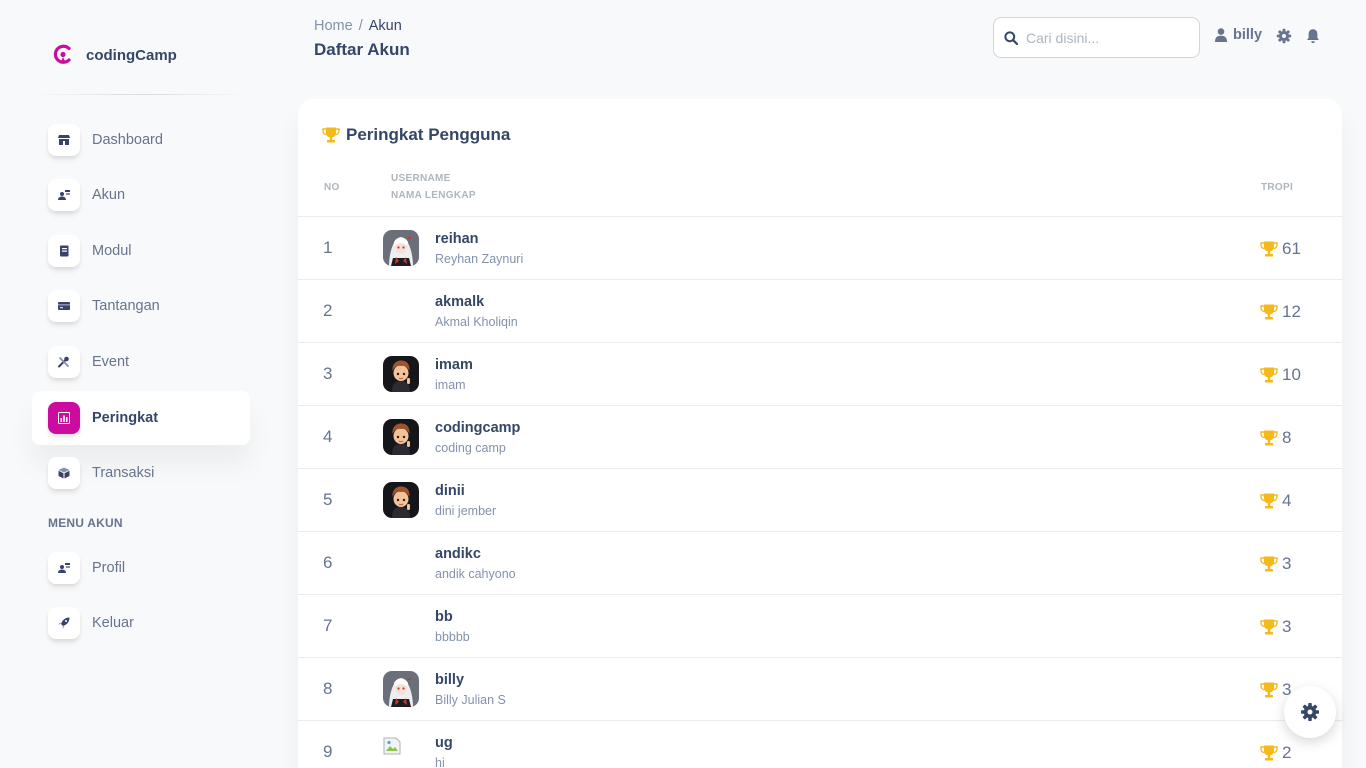  What do you see at coordinates (141, 195) in the screenshot?
I see `sidebar-item-akun: Akun` at bounding box center [141, 195].